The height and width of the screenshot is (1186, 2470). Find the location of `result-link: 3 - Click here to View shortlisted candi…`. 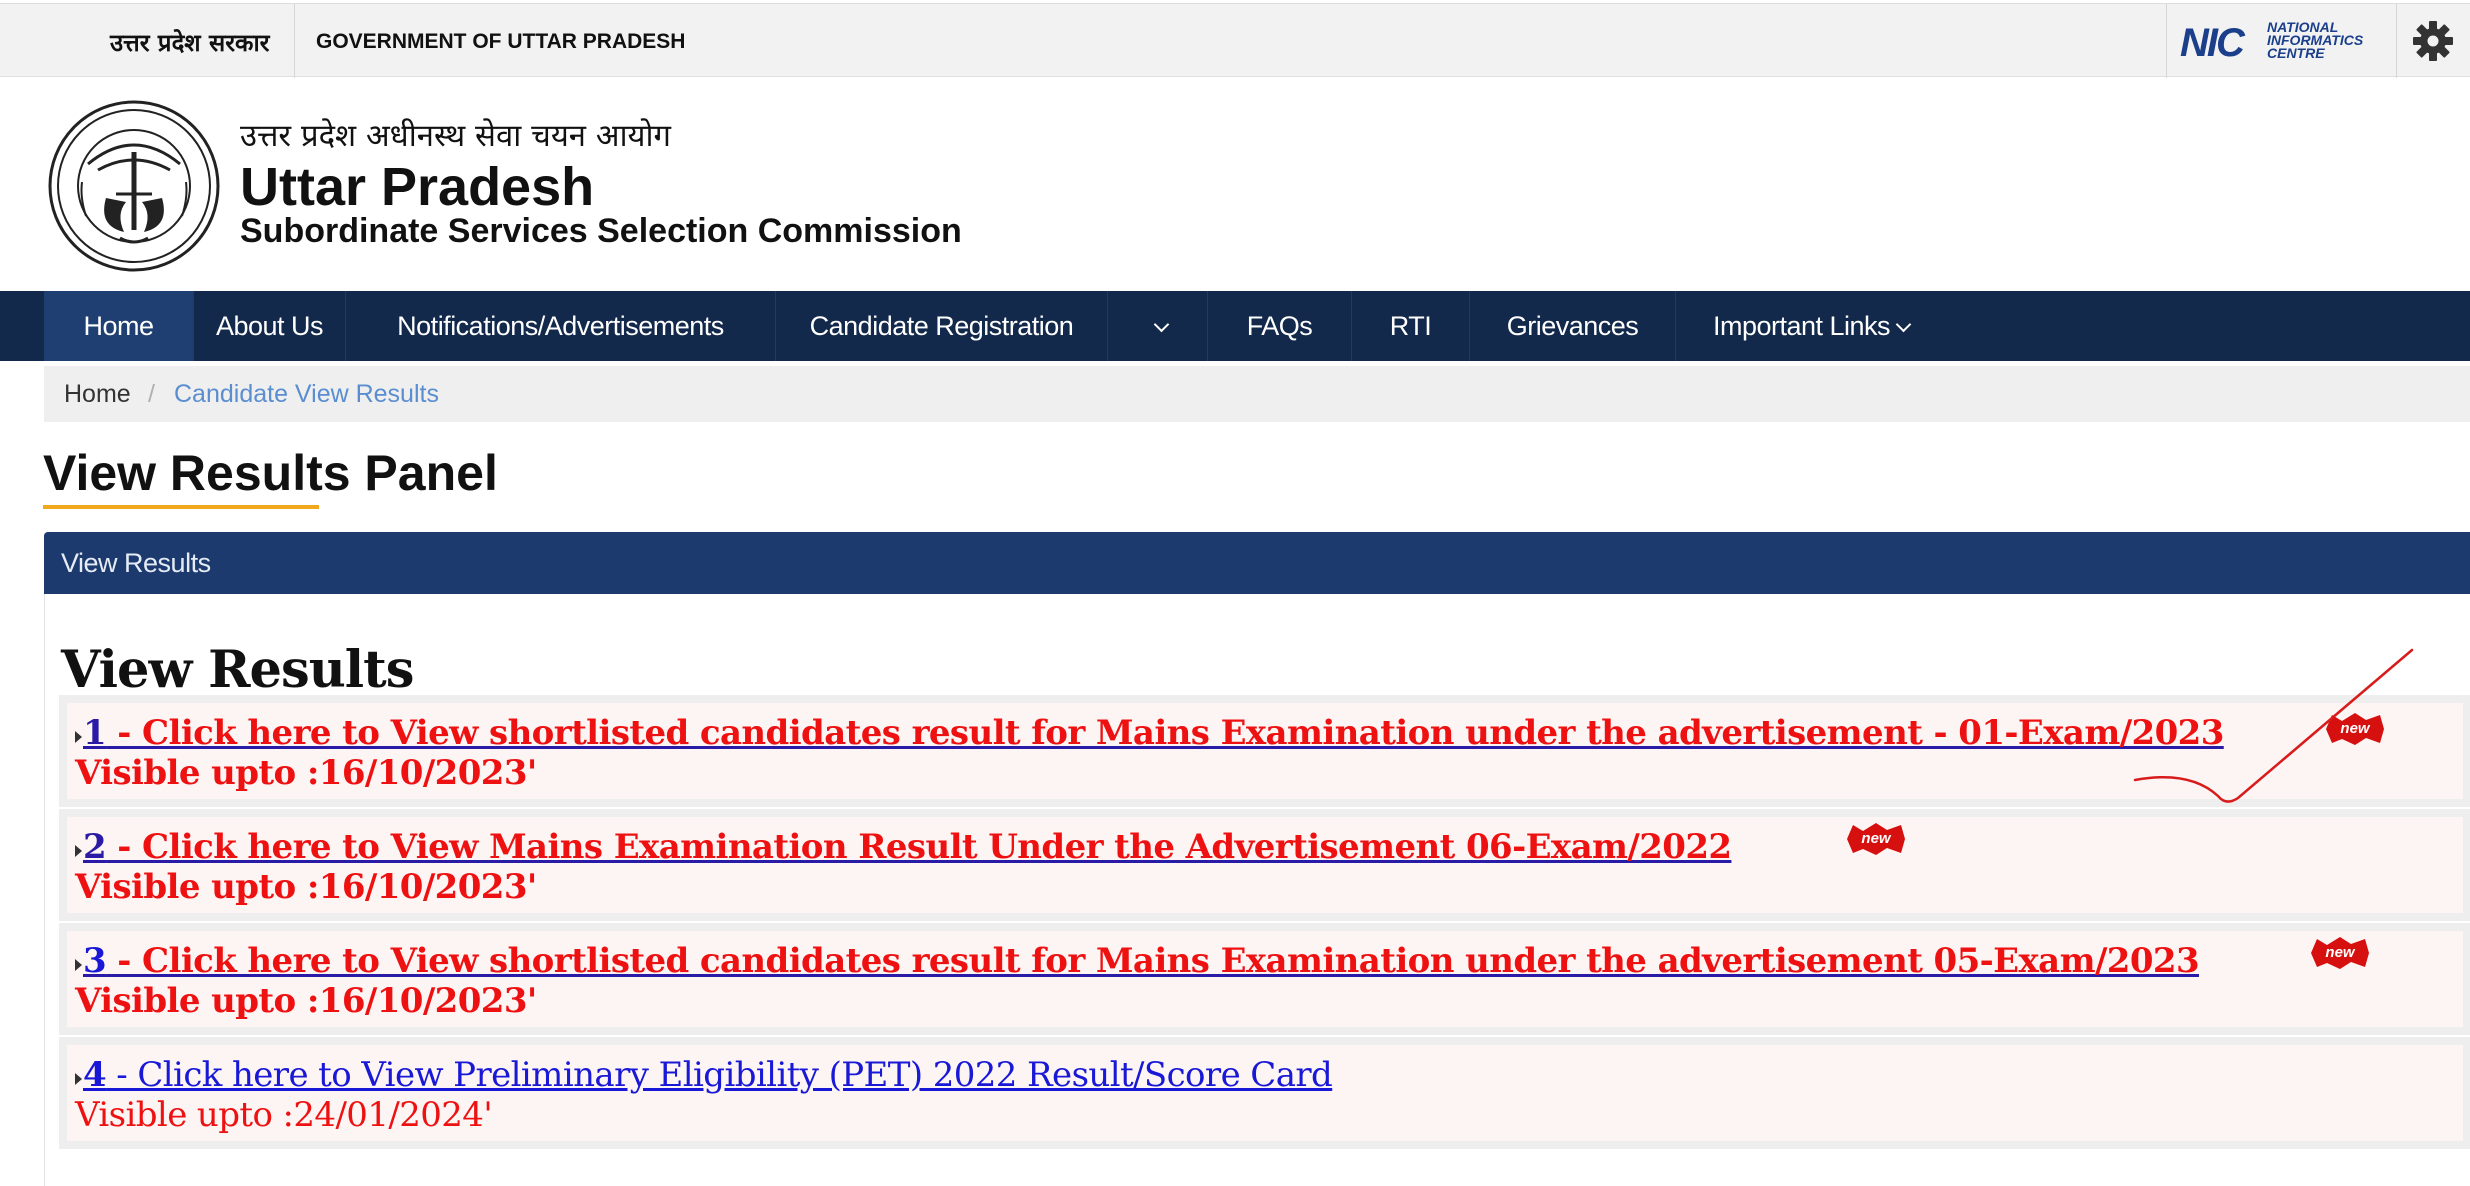

result-link: 3 - Click here to View shortlisted candi… is located at coordinates (1141, 961).